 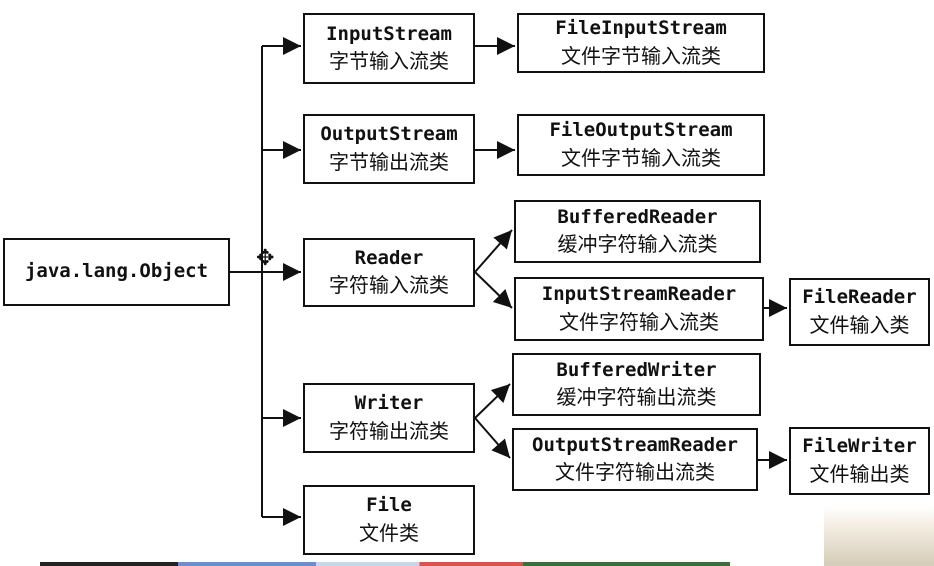 I want to click on node-label: FileInputStream, so click(x=641, y=28).